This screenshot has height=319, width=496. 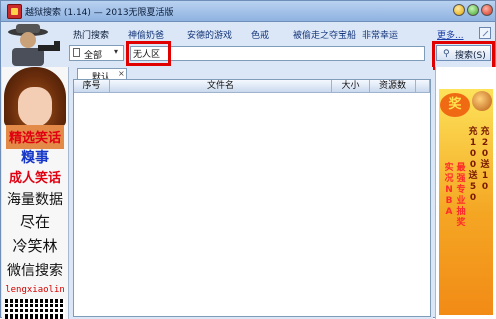 What do you see at coordinates (351, 86) in the screenshot?
I see `column-header-size: 大小` at bounding box center [351, 86].